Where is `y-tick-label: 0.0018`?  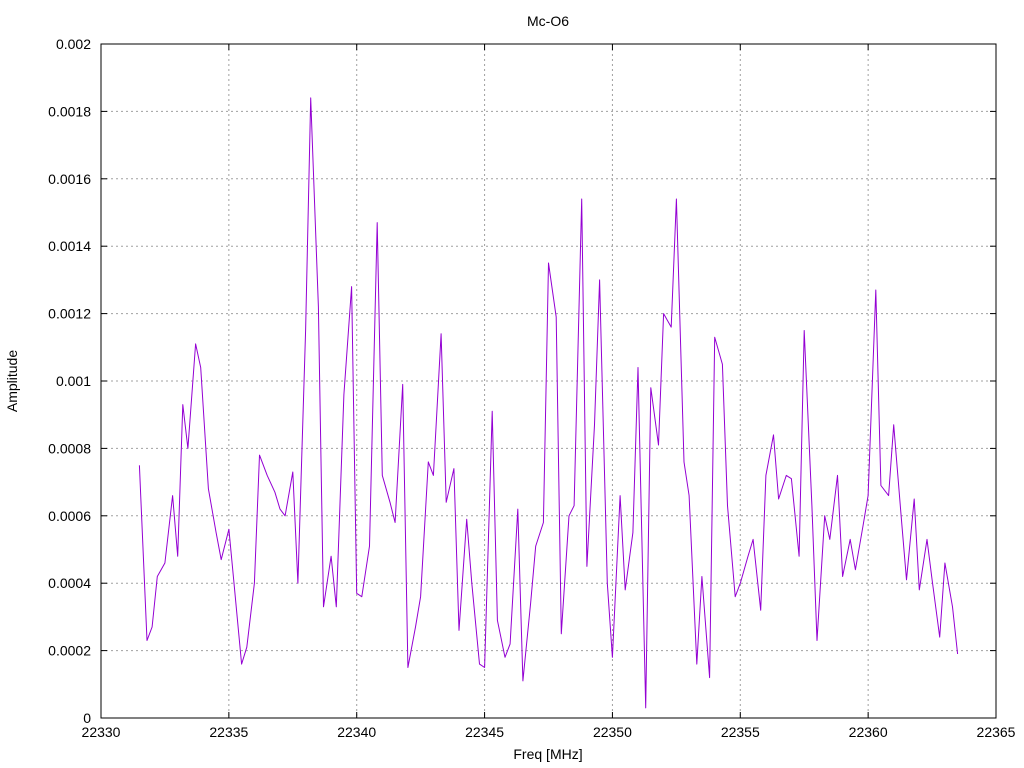
y-tick-label: 0.0018 is located at coordinates (69, 111).